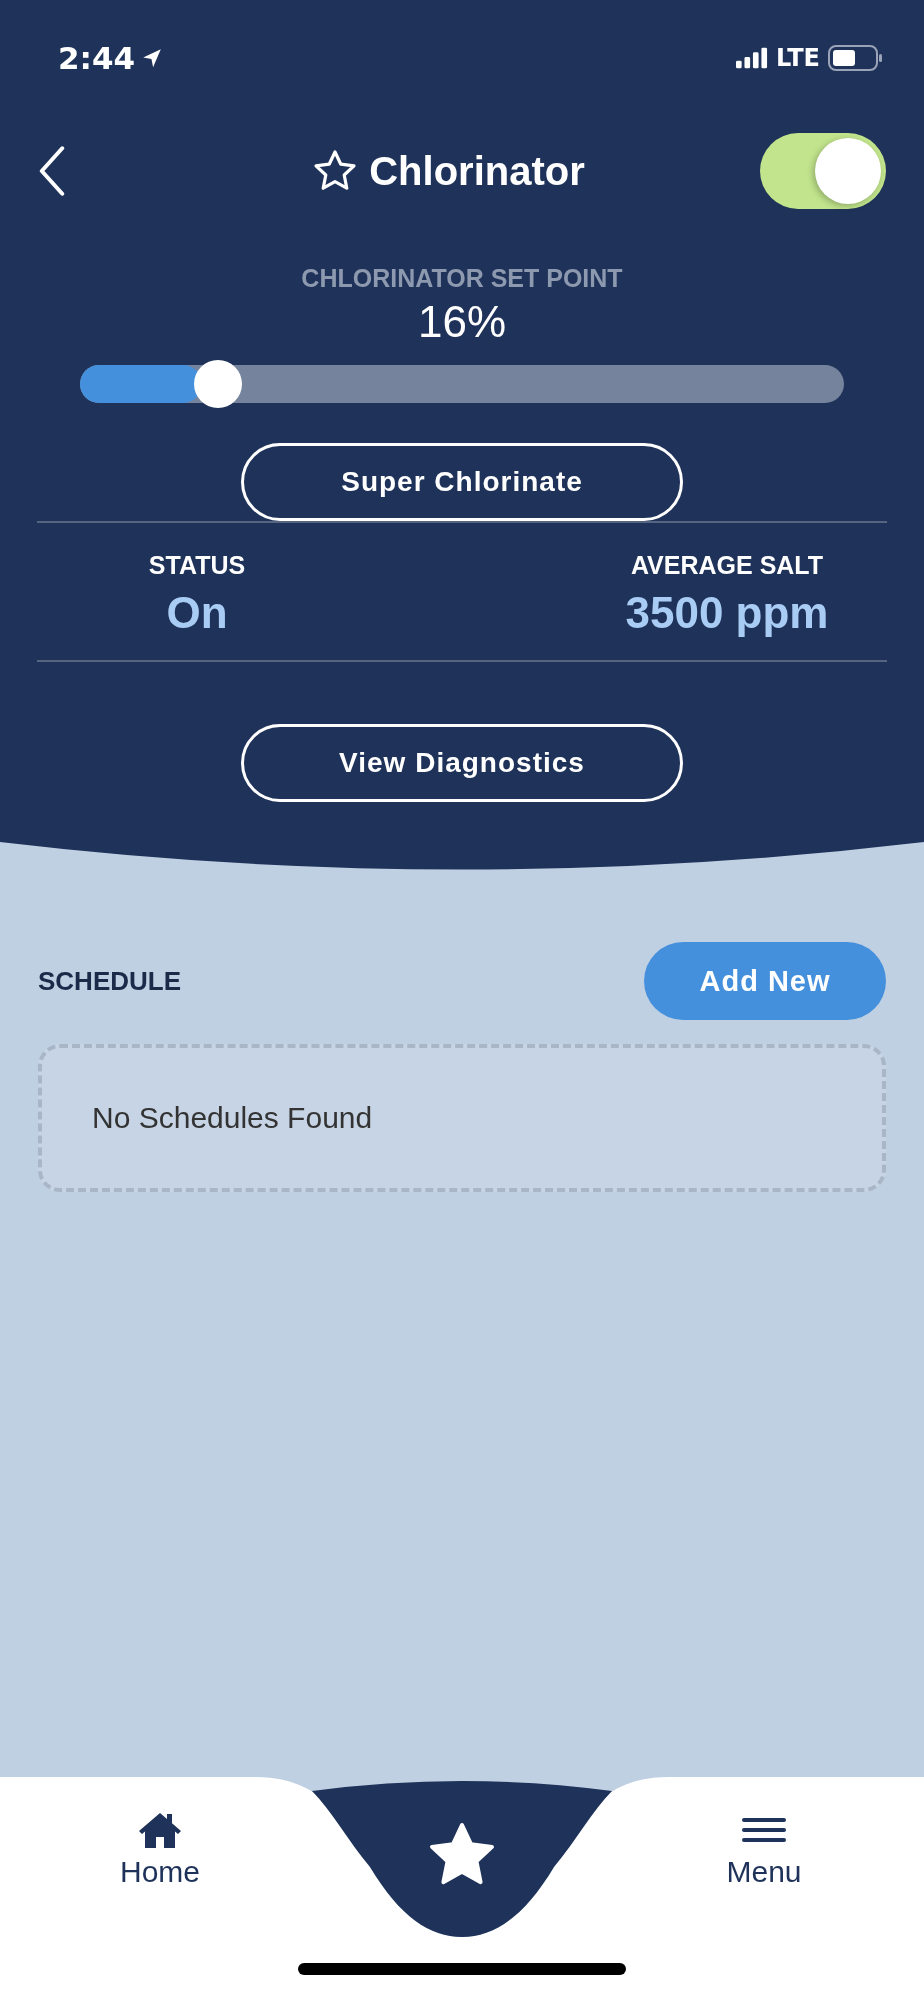 The image size is (924, 2000). Describe the element at coordinates (197, 613) in the screenshot. I see `stat-value: On` at that location.